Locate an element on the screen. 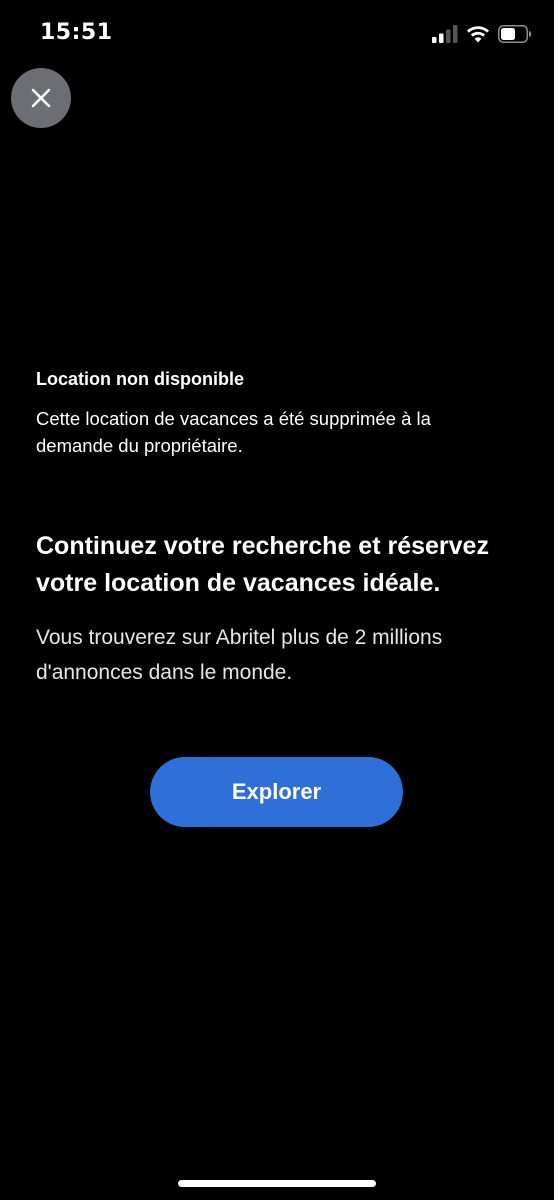 The height and width of the screenshot is (1200, 554). status-time: 15:51 is located at coordinates (76, 32).